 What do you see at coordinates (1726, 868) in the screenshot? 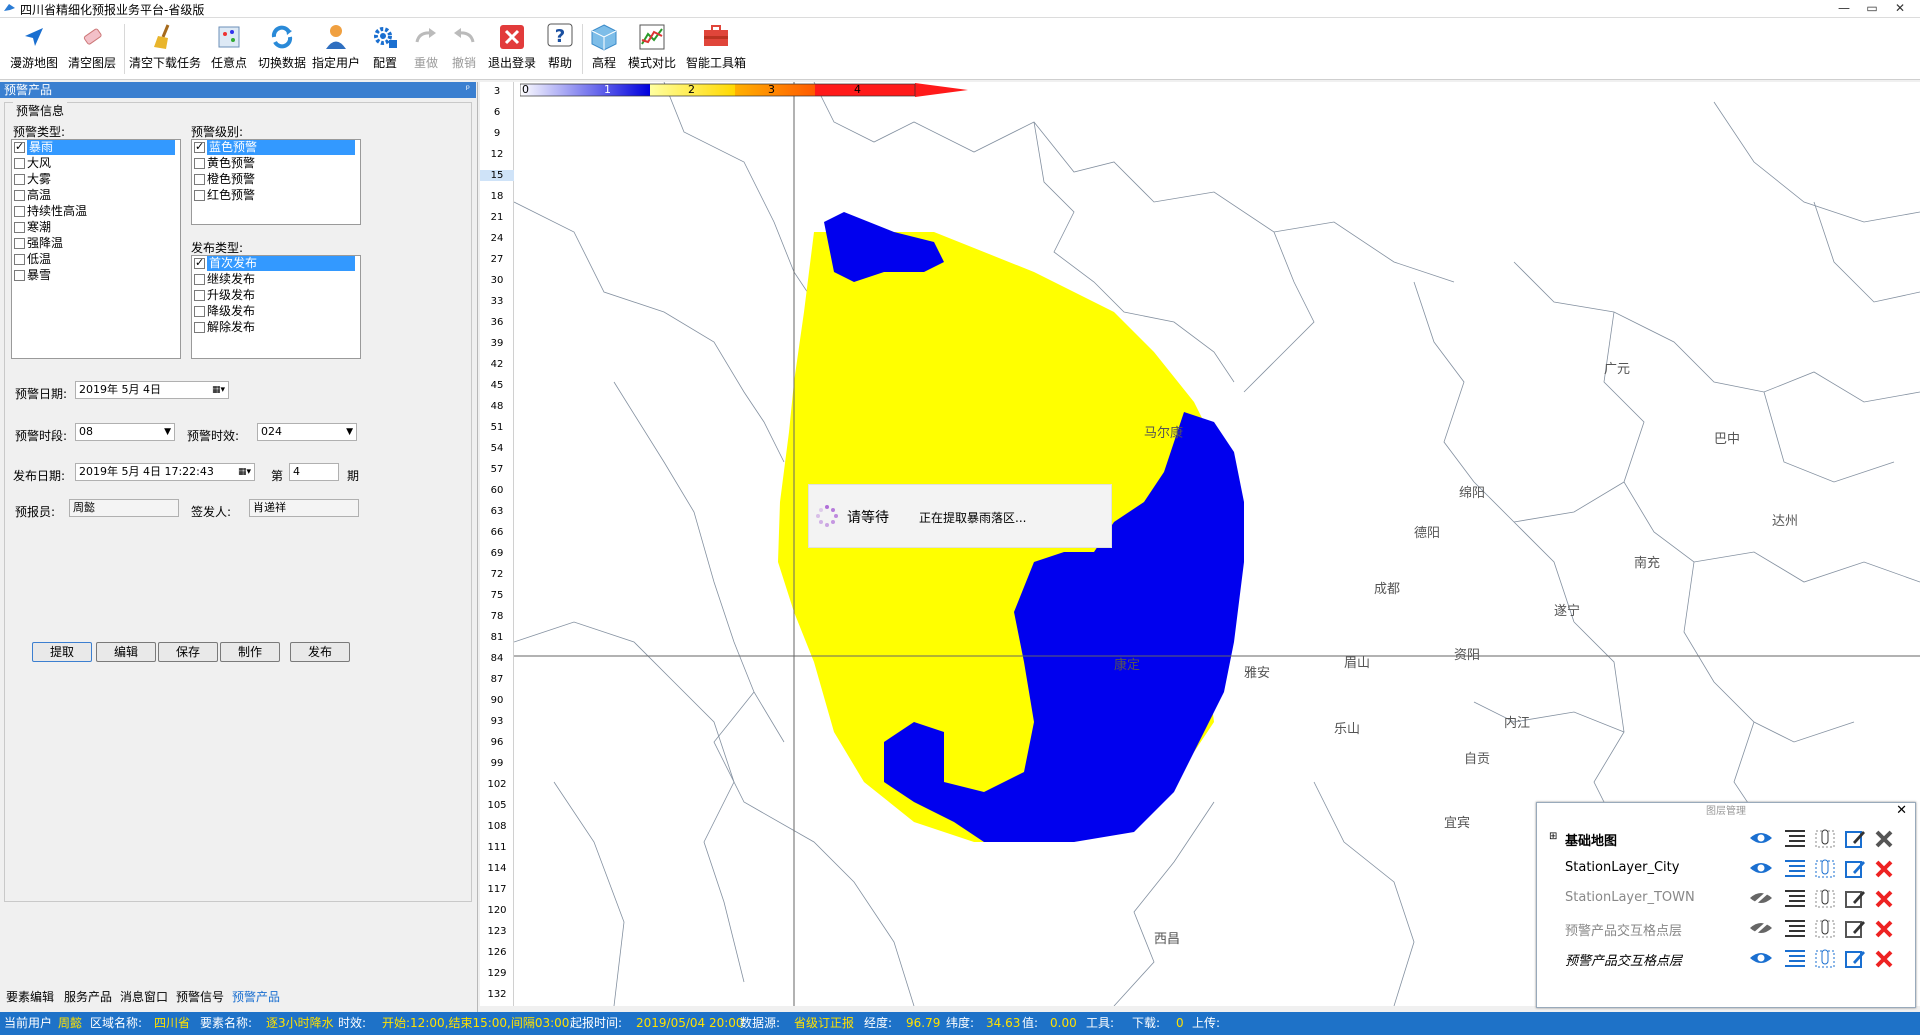
I see `layer-row: StationLayer_City` at bounding box center [1726, 868].